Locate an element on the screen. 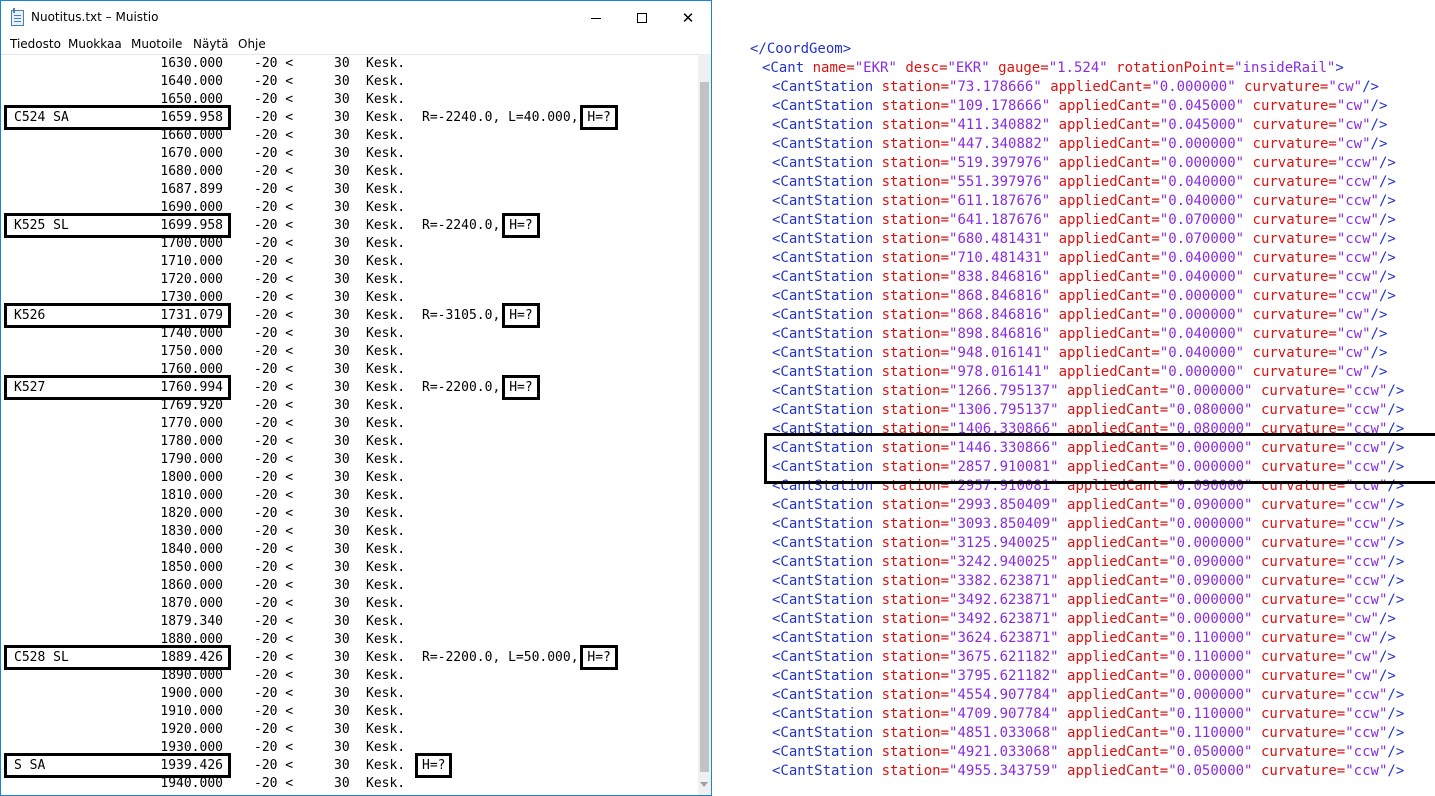 Image resolution: width=1435 pixels, height=796 pixels. vertical-scrollbar is located at coordinates (704, 424).